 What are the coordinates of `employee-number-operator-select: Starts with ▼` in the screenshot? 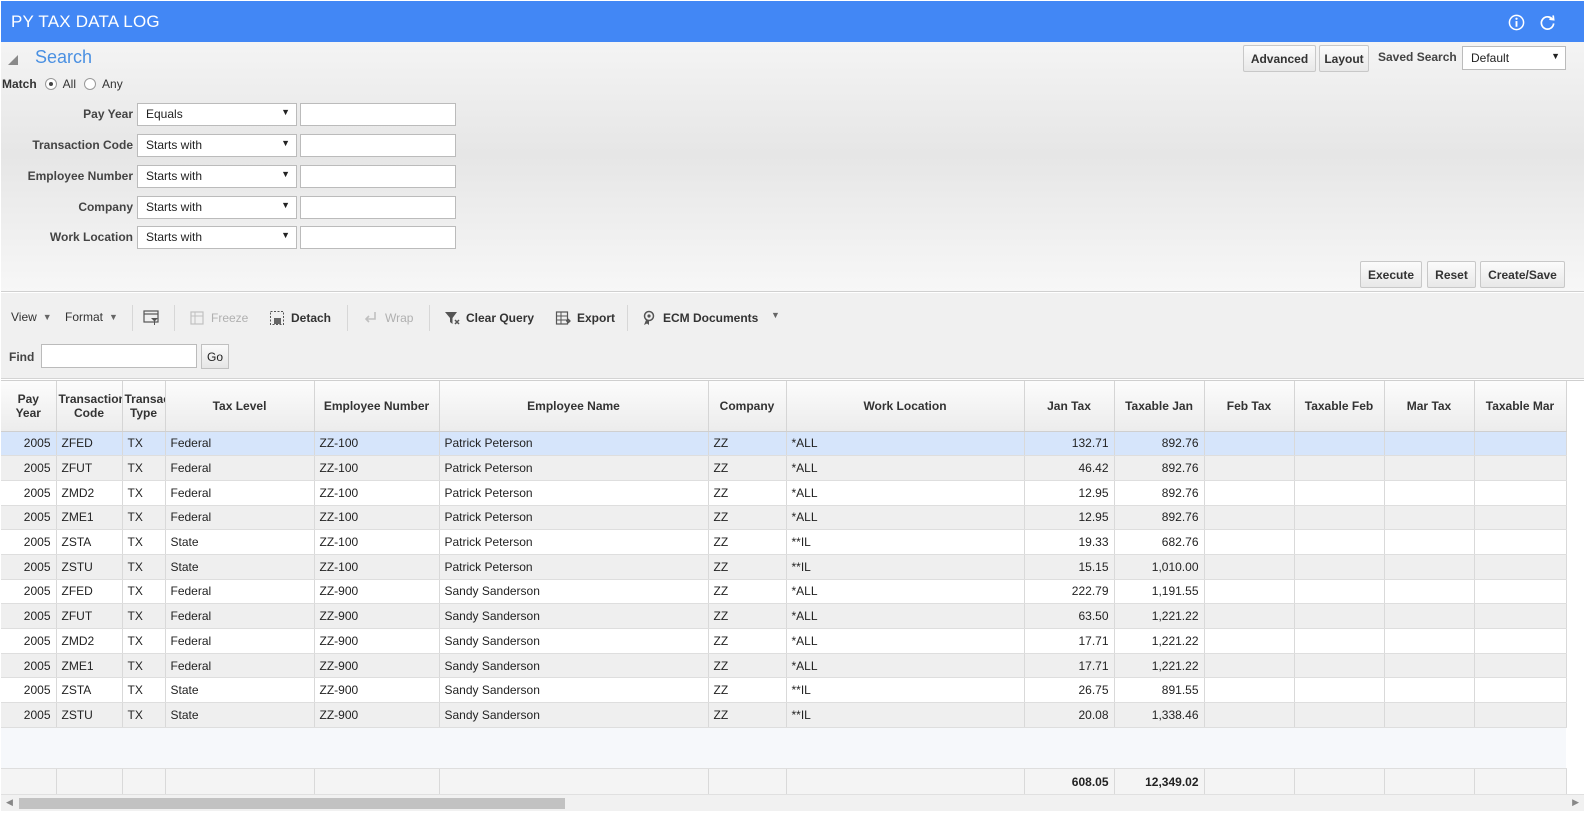 It's located at (217, 176).